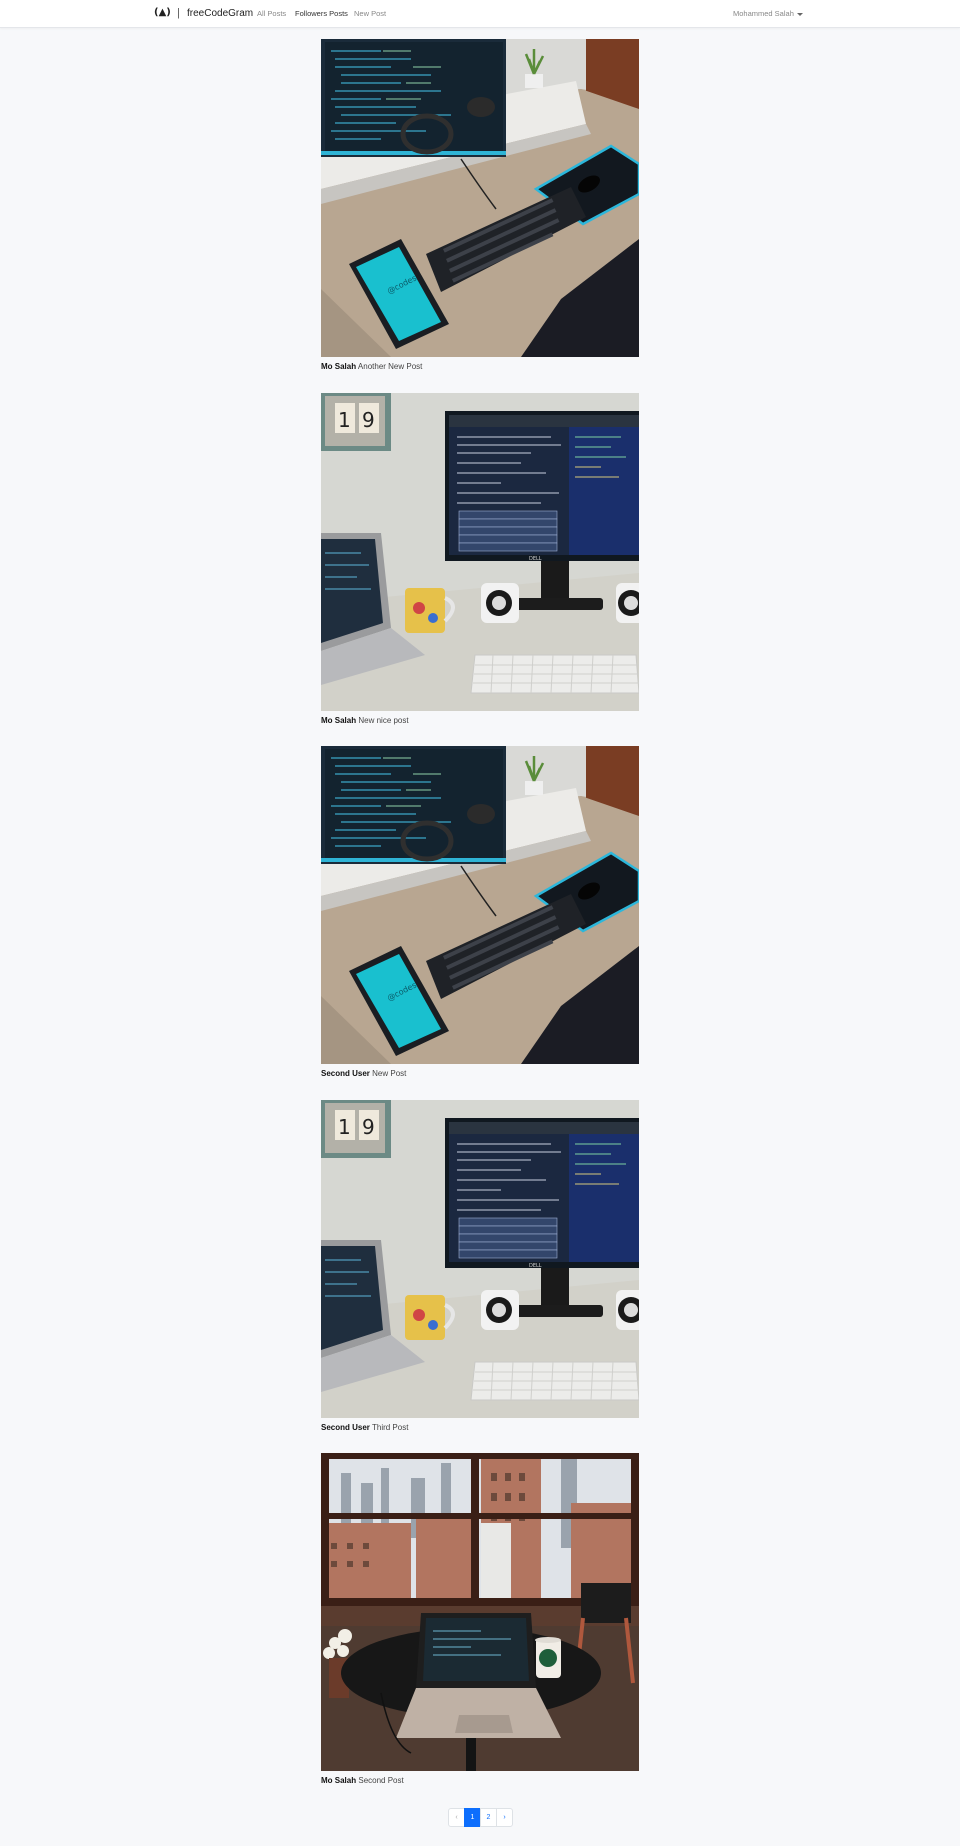 The image size is (960, 1846). What do you see at coordinates (390, 366) in the screenshot?
I see `post-caption-text: Another New Post` at bounding box center [390, 366].